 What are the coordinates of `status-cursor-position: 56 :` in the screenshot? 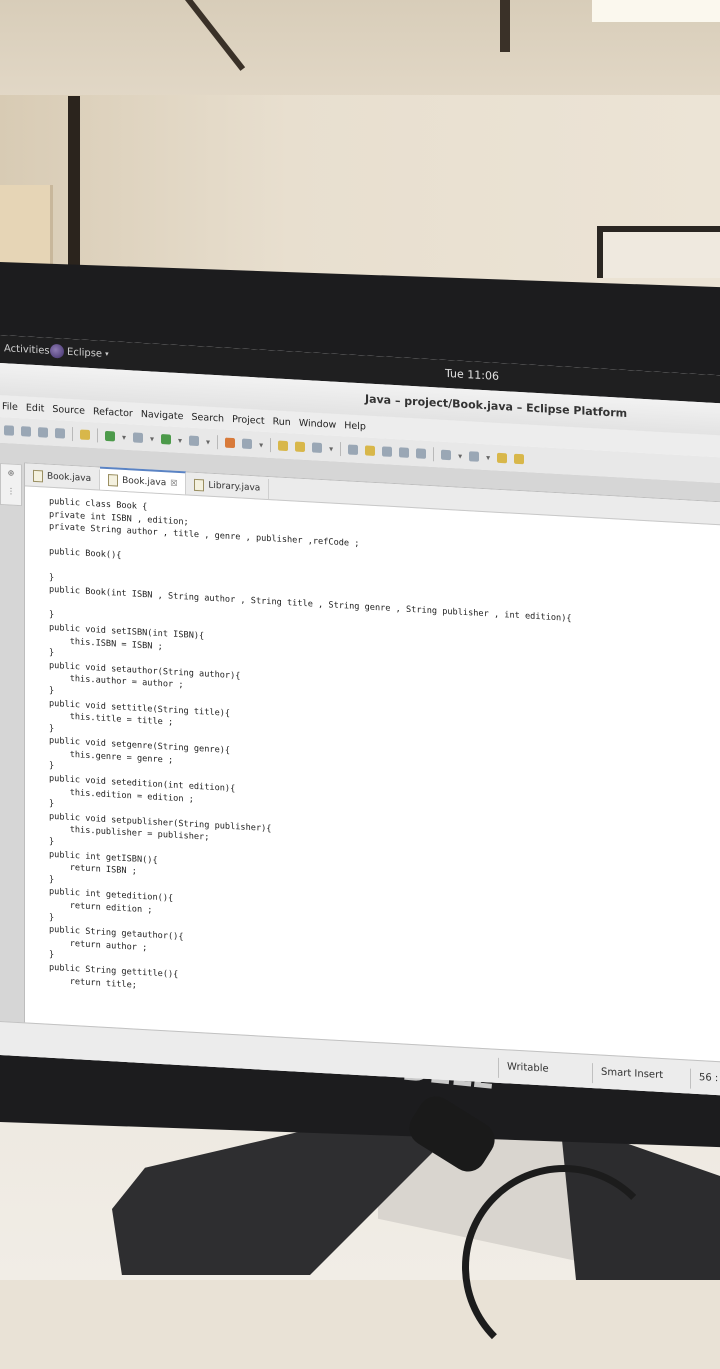 It's located at (704, 1079).